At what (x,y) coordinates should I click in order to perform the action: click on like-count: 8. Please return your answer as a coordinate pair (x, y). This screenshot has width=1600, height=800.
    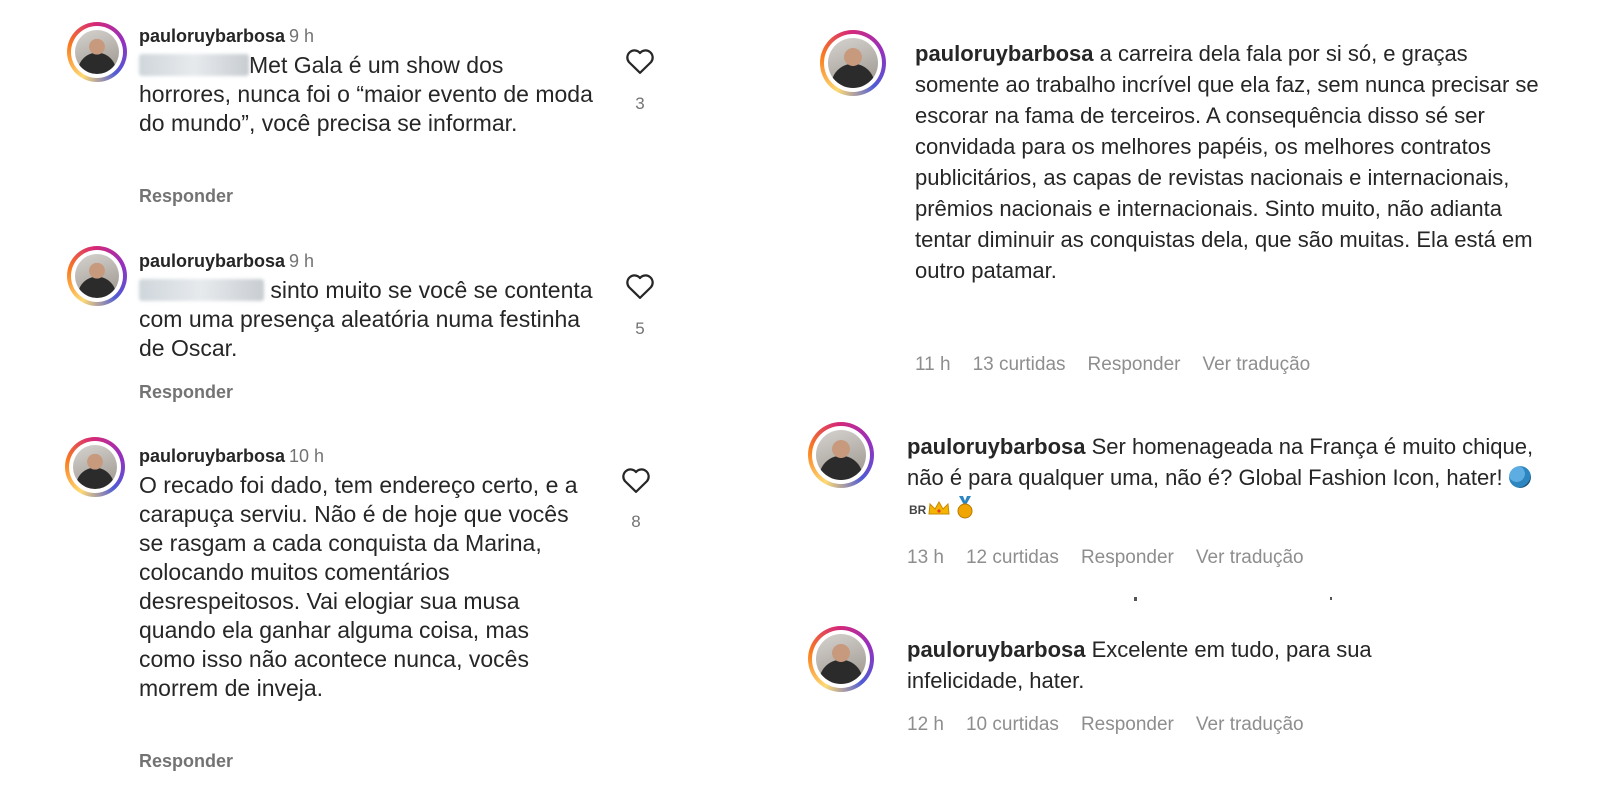
    Looking at the image, I should click on (636, 521).